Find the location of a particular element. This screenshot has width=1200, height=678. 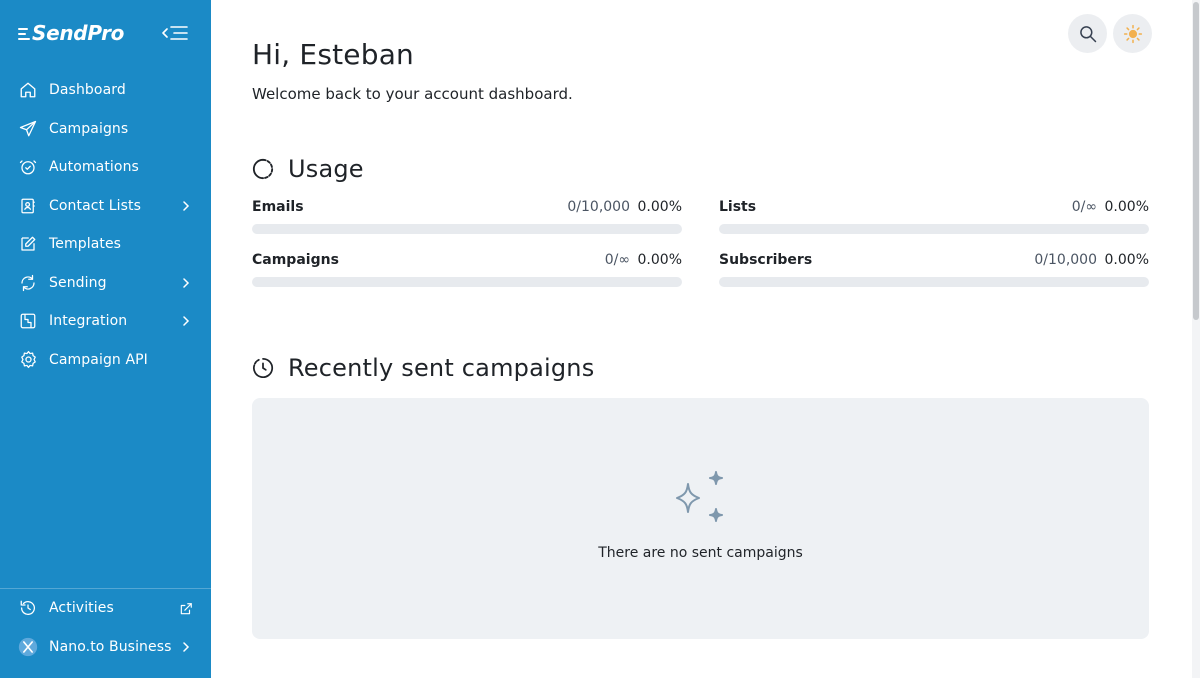

sidebar-item-label: Activities is located at coordinates (81, 607).